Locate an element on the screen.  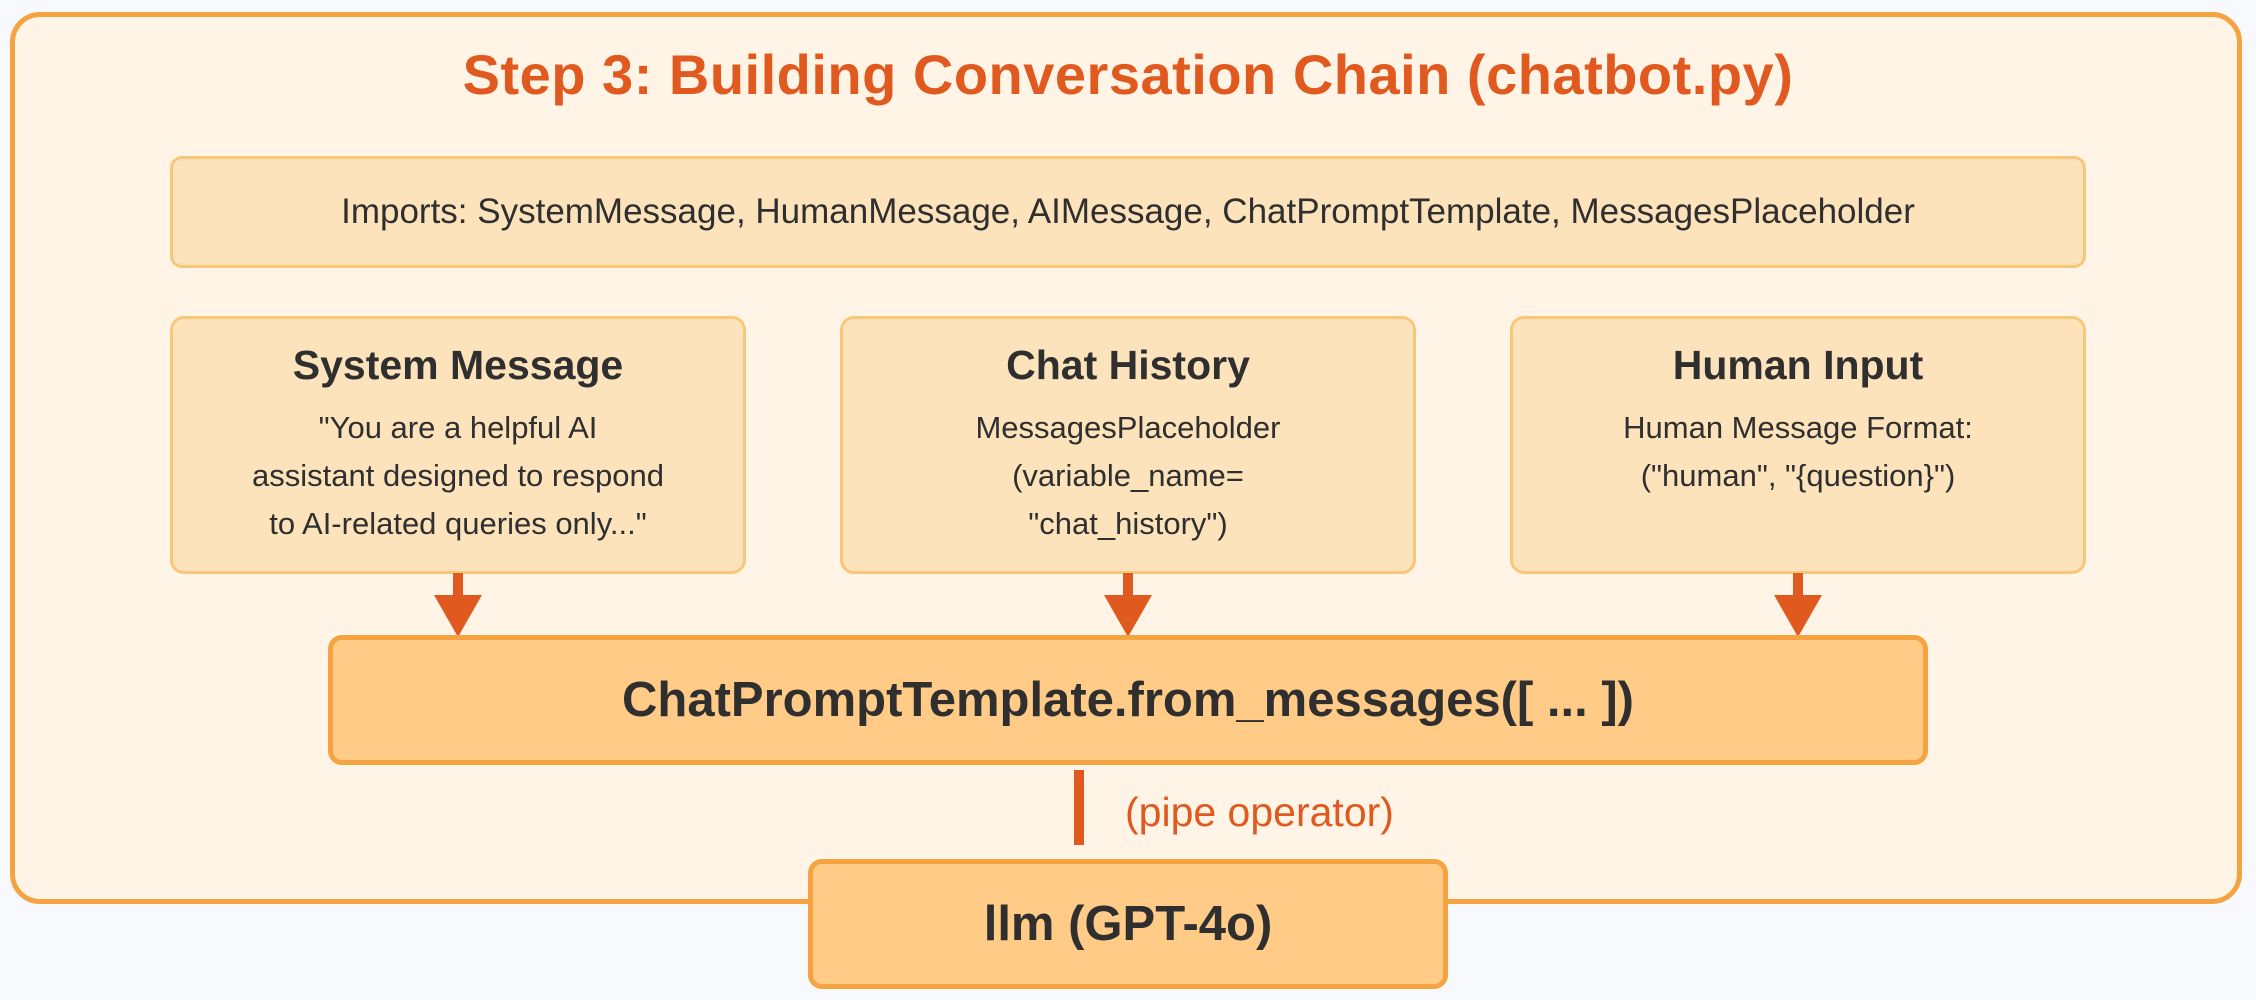
human-input-title: Human Input is located at coordinates (1798, 365).